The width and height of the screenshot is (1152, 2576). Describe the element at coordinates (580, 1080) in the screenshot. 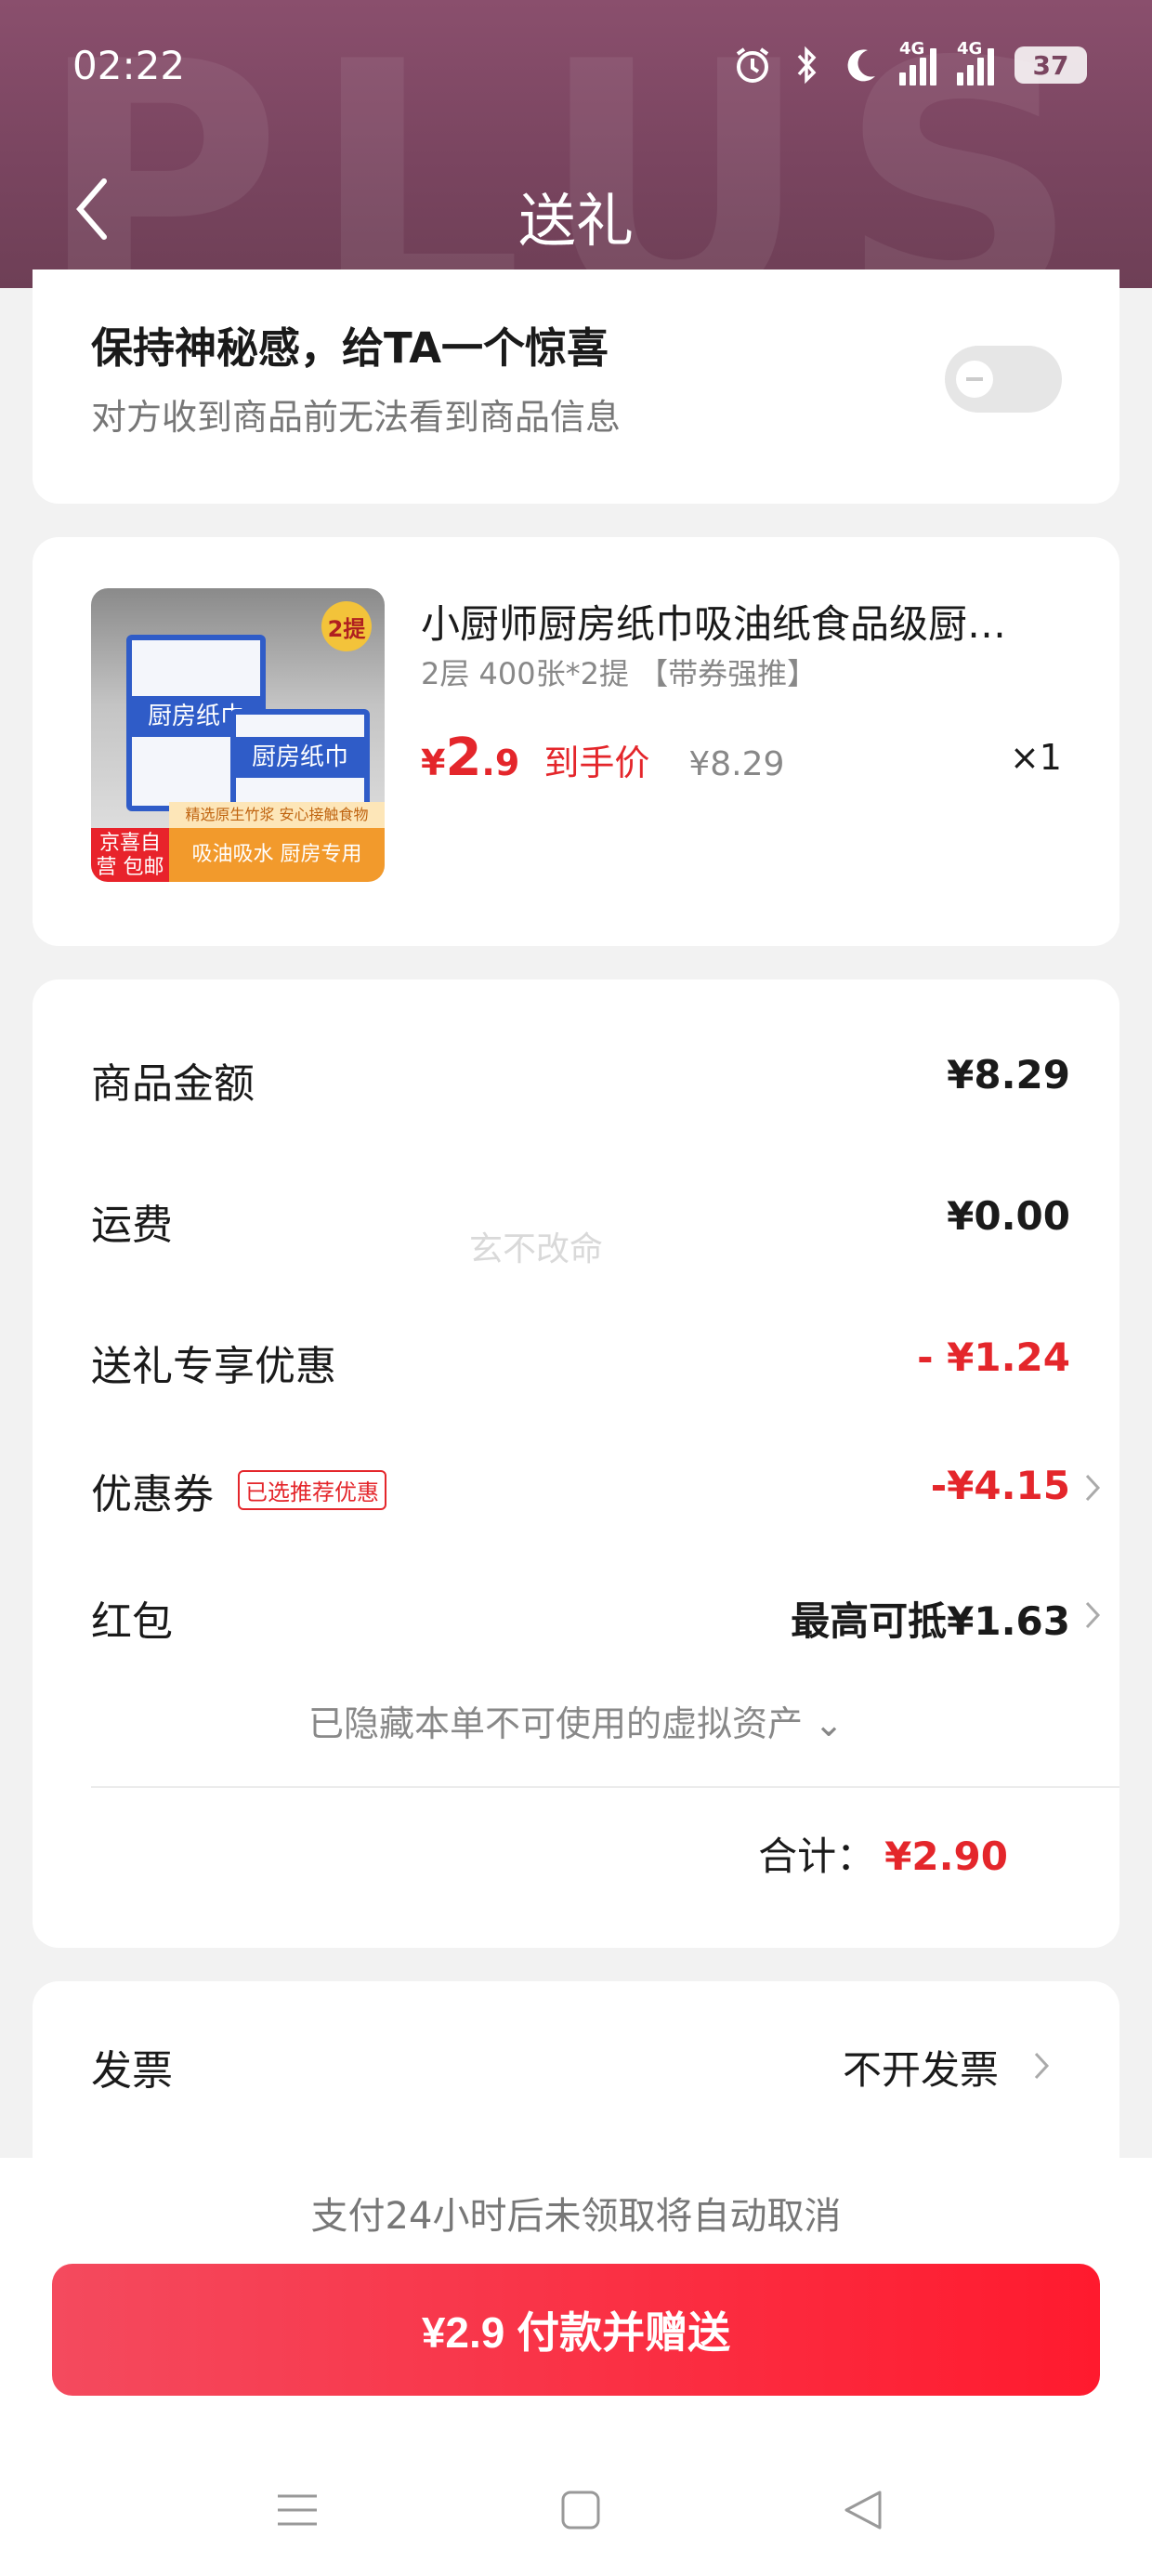

I see `row-goods-amount: 商品金额 ¥8.29` at that location.